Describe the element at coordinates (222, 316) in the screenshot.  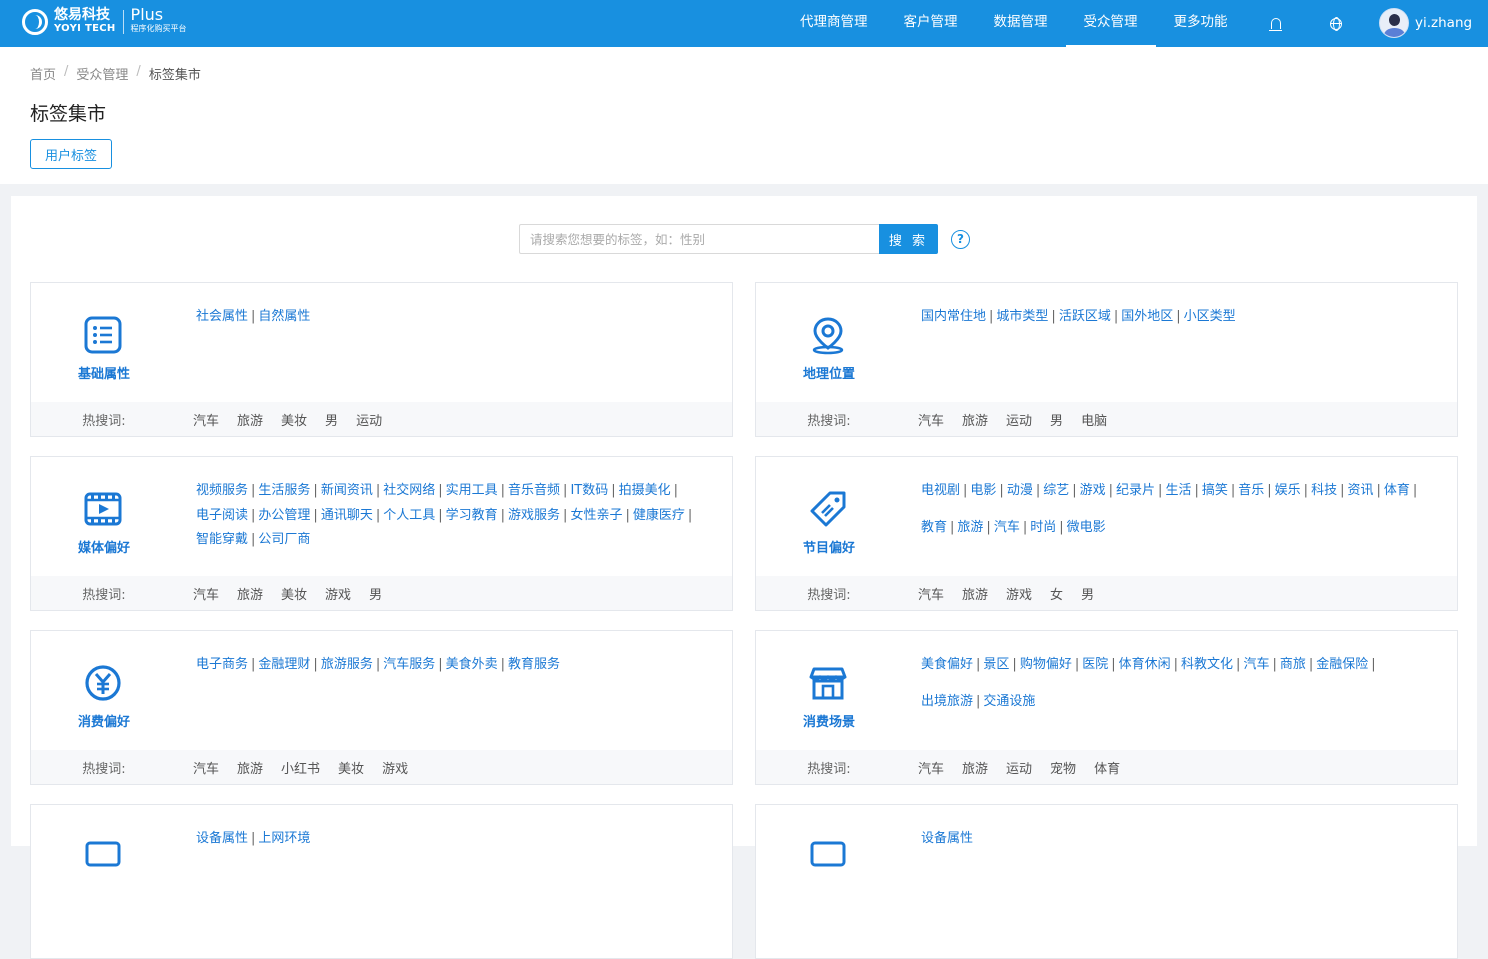
I see `tag-link: 社会属性` at that location.